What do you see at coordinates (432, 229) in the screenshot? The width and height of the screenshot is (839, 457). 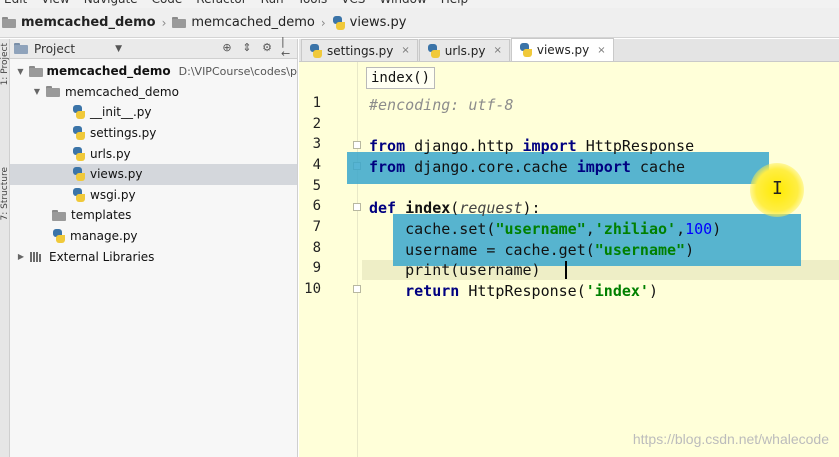 I see `code-text: cache.set(` at bounding box center [432, 229].